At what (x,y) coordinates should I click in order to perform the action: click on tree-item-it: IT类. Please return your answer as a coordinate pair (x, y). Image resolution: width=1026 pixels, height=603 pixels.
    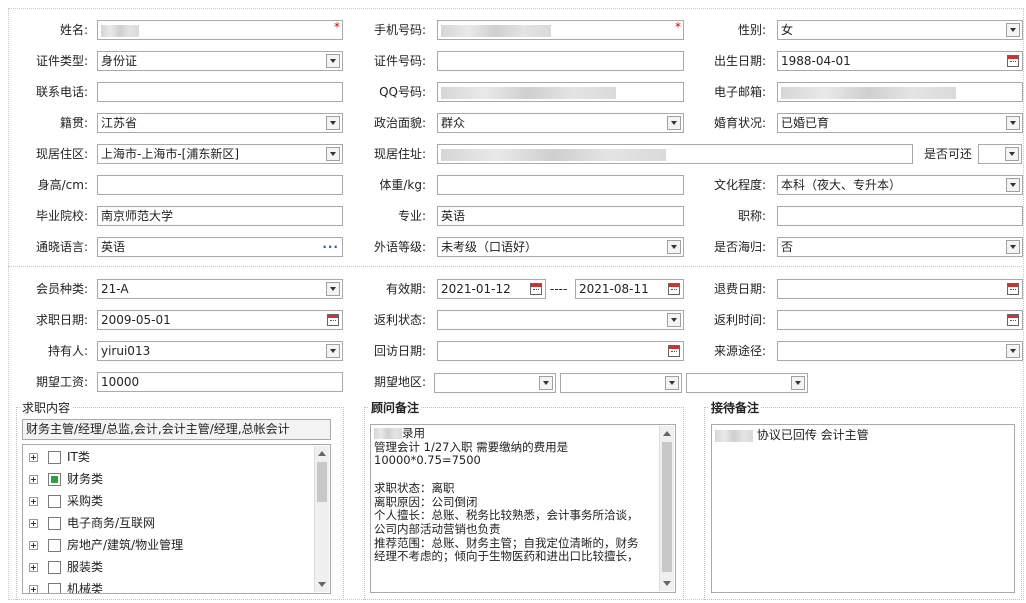
    Looking at the image, I should click on (59, 457).